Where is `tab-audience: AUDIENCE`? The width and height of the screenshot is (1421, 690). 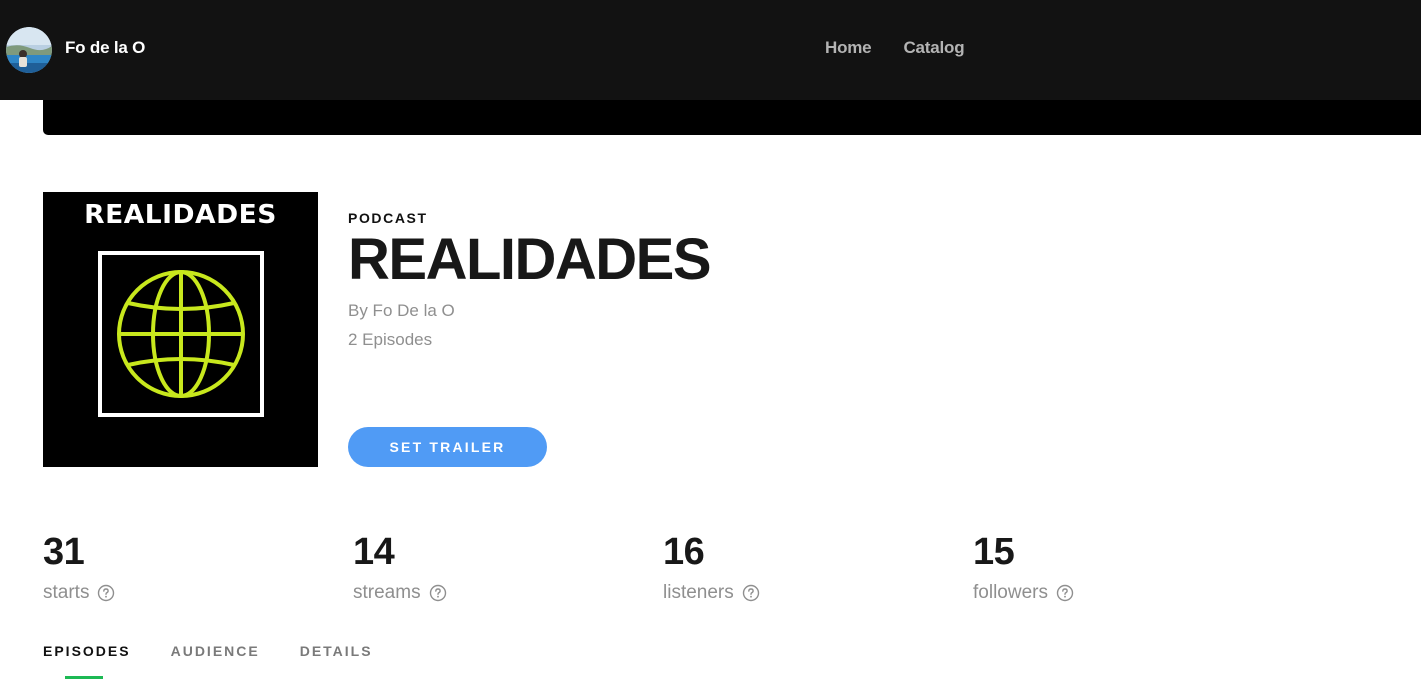
tab-audience: AUDIENCE is located at coordinates (215, 661).